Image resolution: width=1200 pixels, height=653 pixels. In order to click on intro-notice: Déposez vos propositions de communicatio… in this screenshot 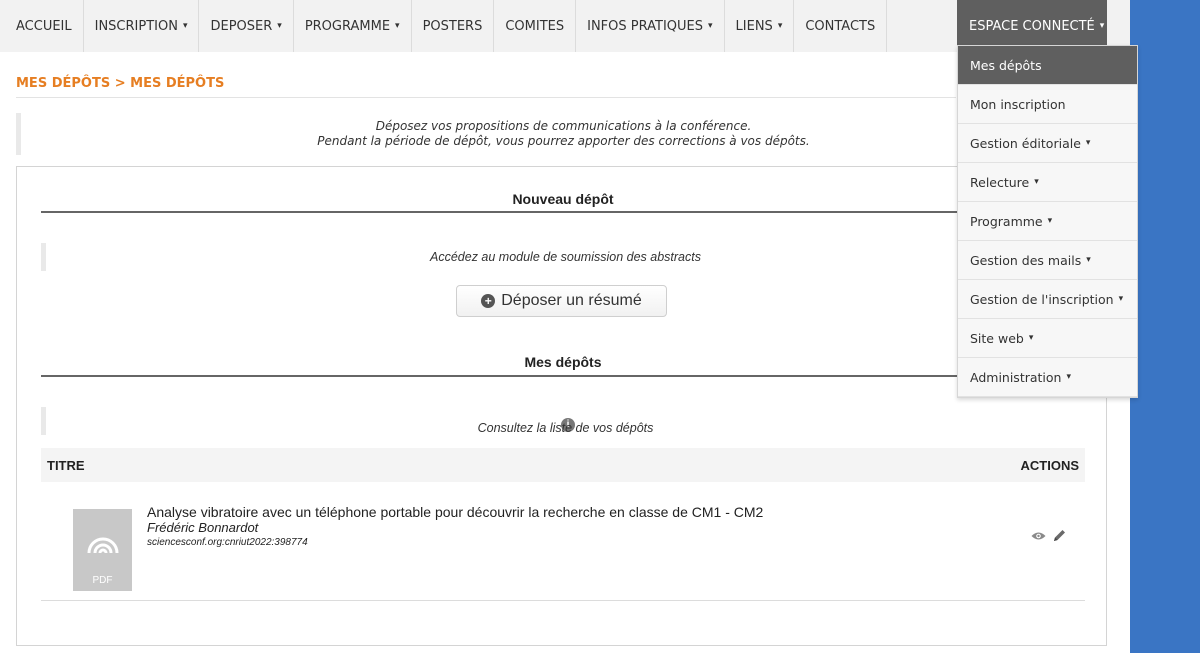, I will do `click(561, 134)`.